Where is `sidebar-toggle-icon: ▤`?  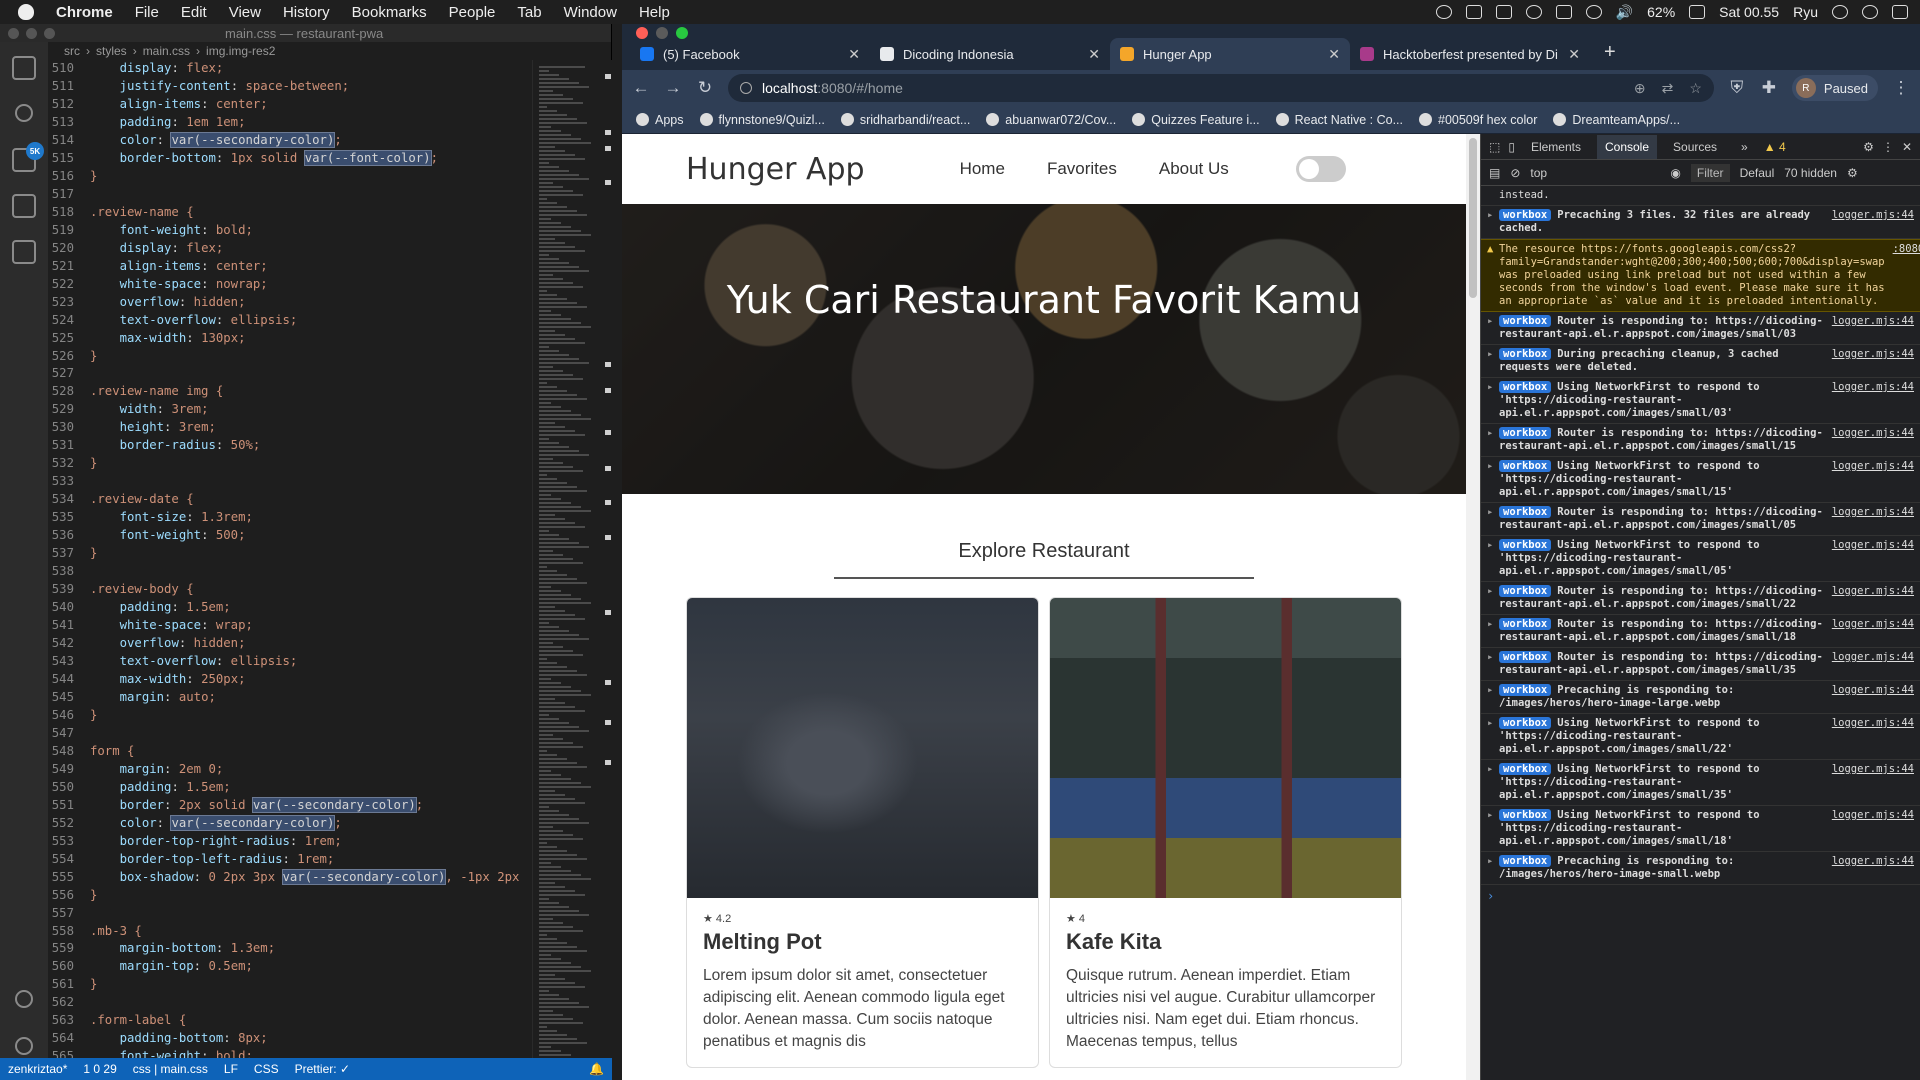
sidebar-toggle-icon: ▤ is located at coordinates (1494, 173).